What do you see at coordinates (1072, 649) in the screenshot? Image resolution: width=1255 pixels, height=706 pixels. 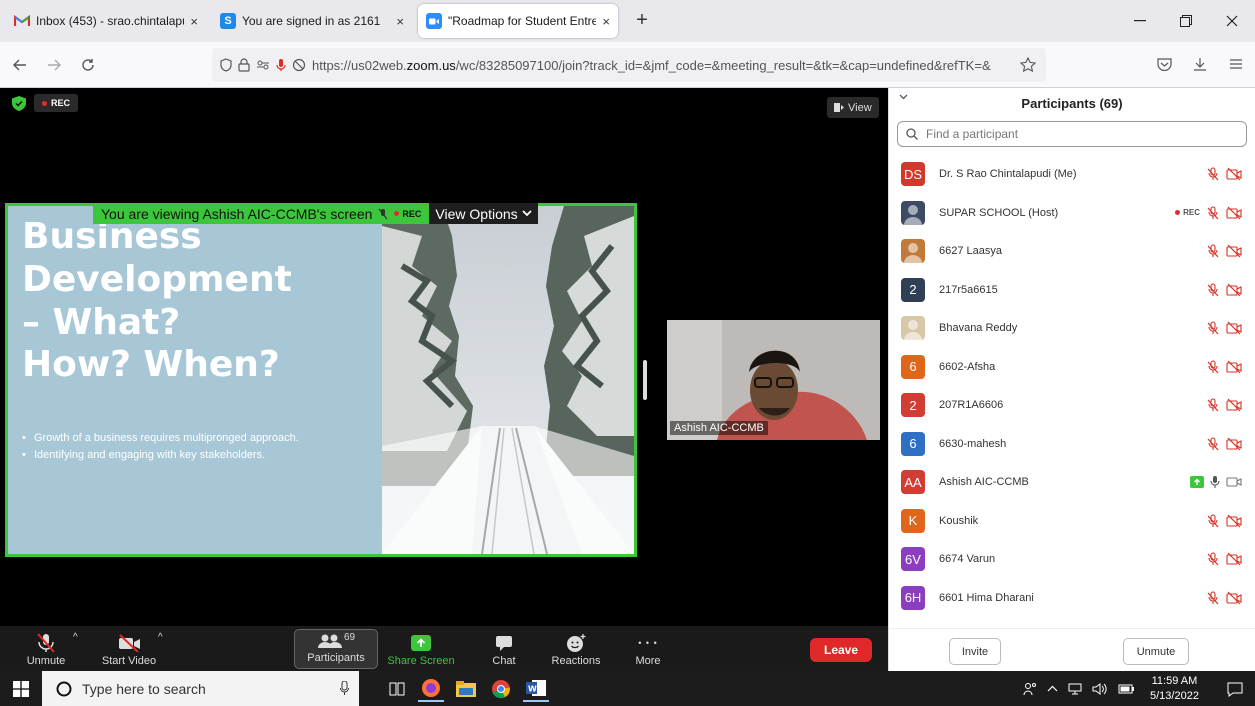 I see `panel-footer: Invite Unmute` at bounding box center [1072, 649].